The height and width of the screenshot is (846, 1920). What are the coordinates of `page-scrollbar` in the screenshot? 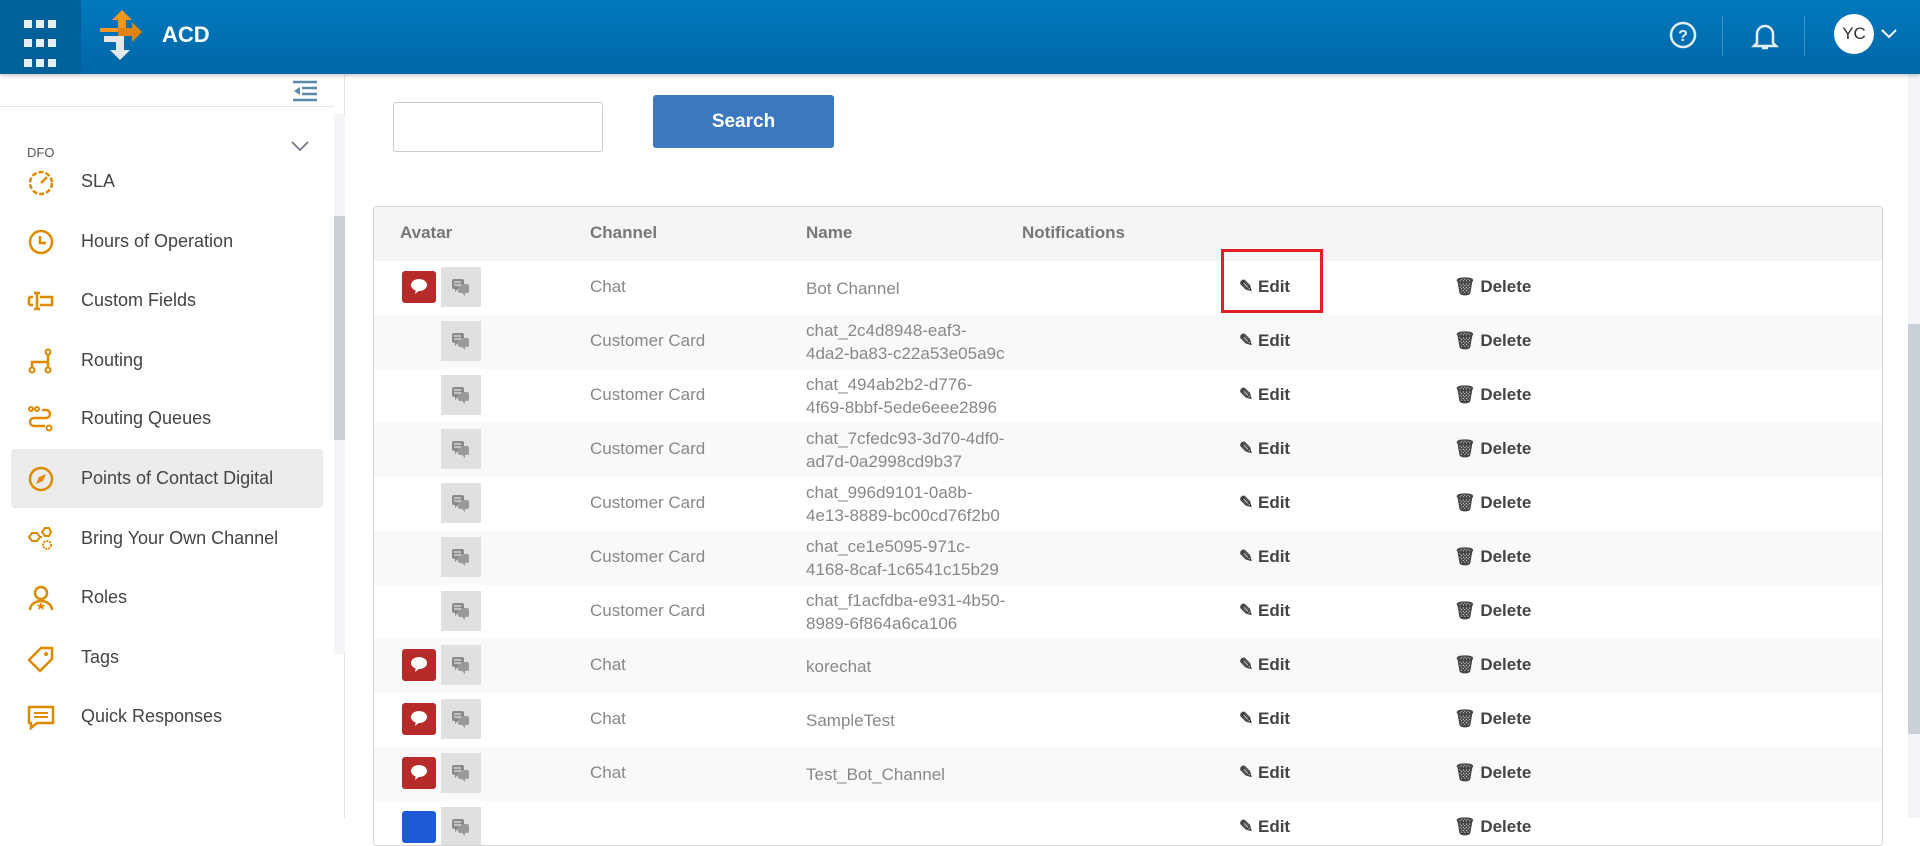 It's located at (1914, 446).